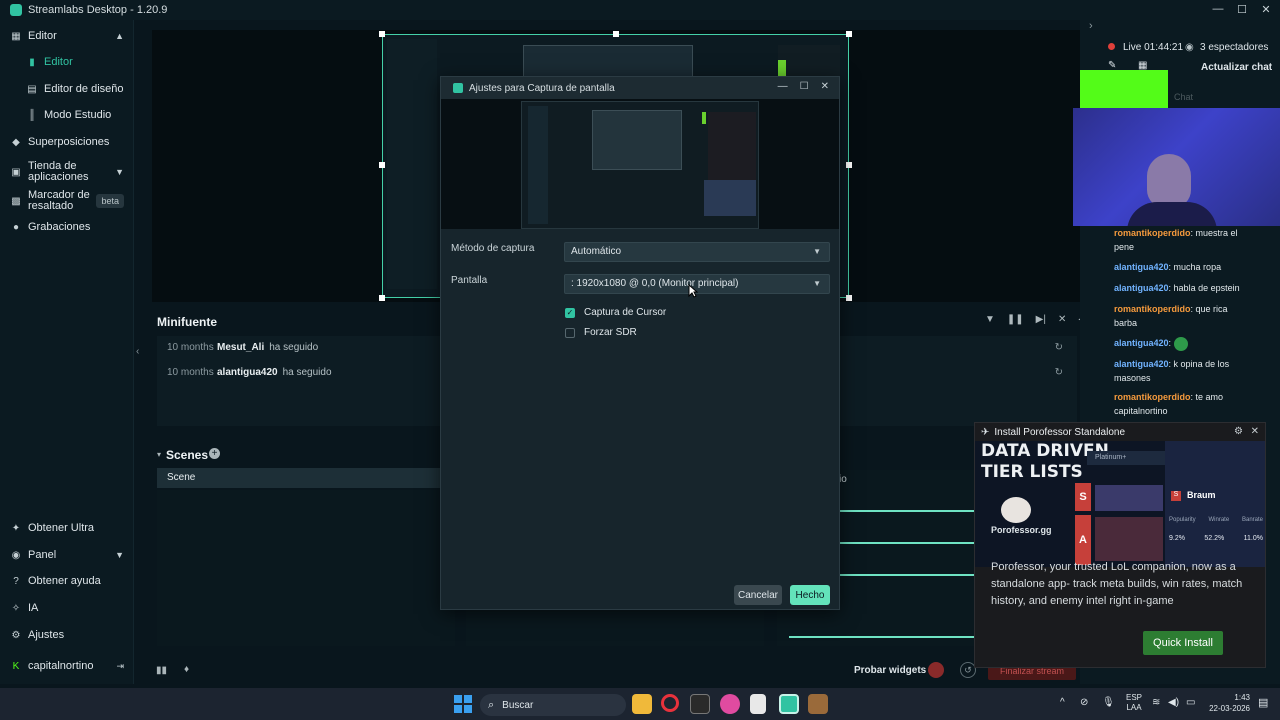  I want to click on dialog-titlebar: Ajustes para Captura de pantalla — ☐ ✕, so click(640, 88).